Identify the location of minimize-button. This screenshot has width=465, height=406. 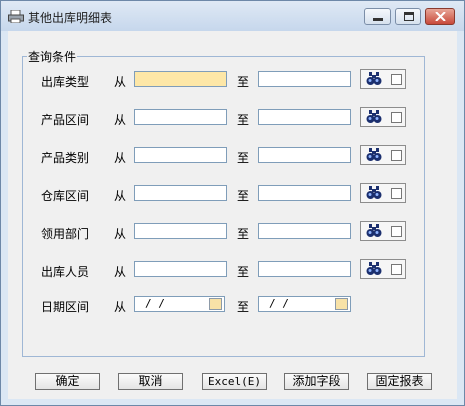
(377, 16).